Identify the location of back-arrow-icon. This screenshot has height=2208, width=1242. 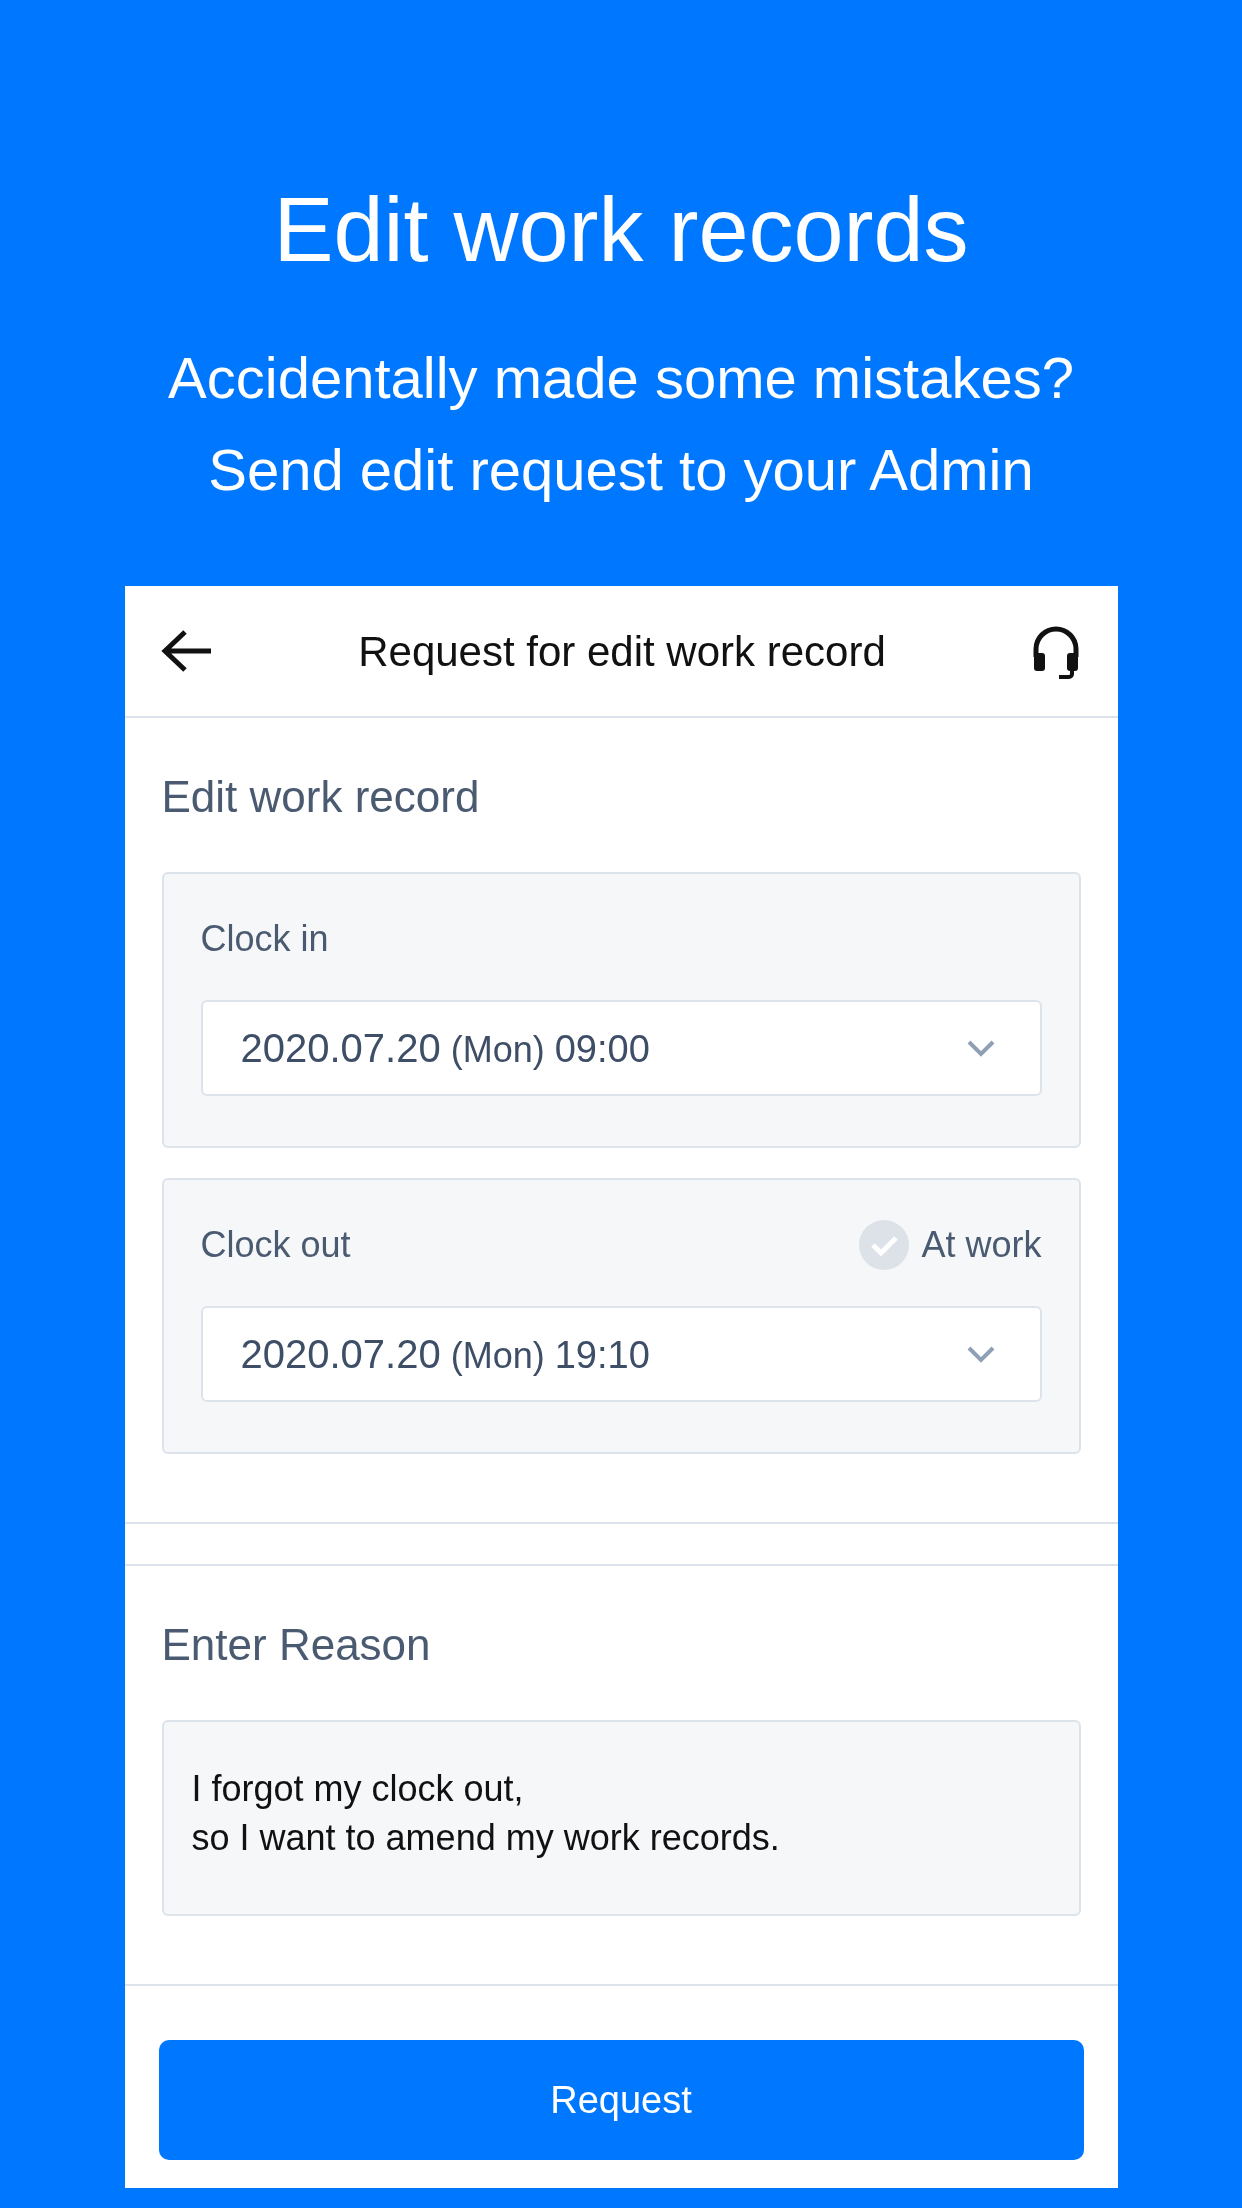
(186, 651).